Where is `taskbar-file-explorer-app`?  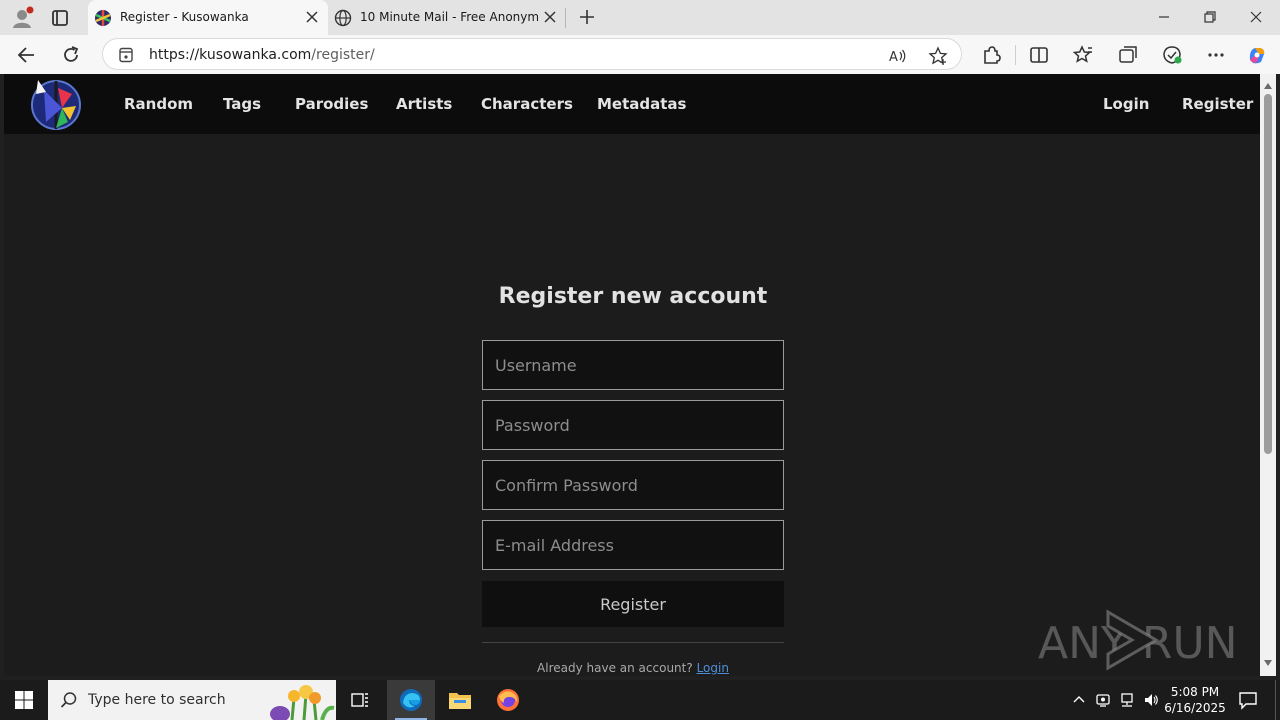 taskbar-file-explorer-app is located at coordinates (460, 700).